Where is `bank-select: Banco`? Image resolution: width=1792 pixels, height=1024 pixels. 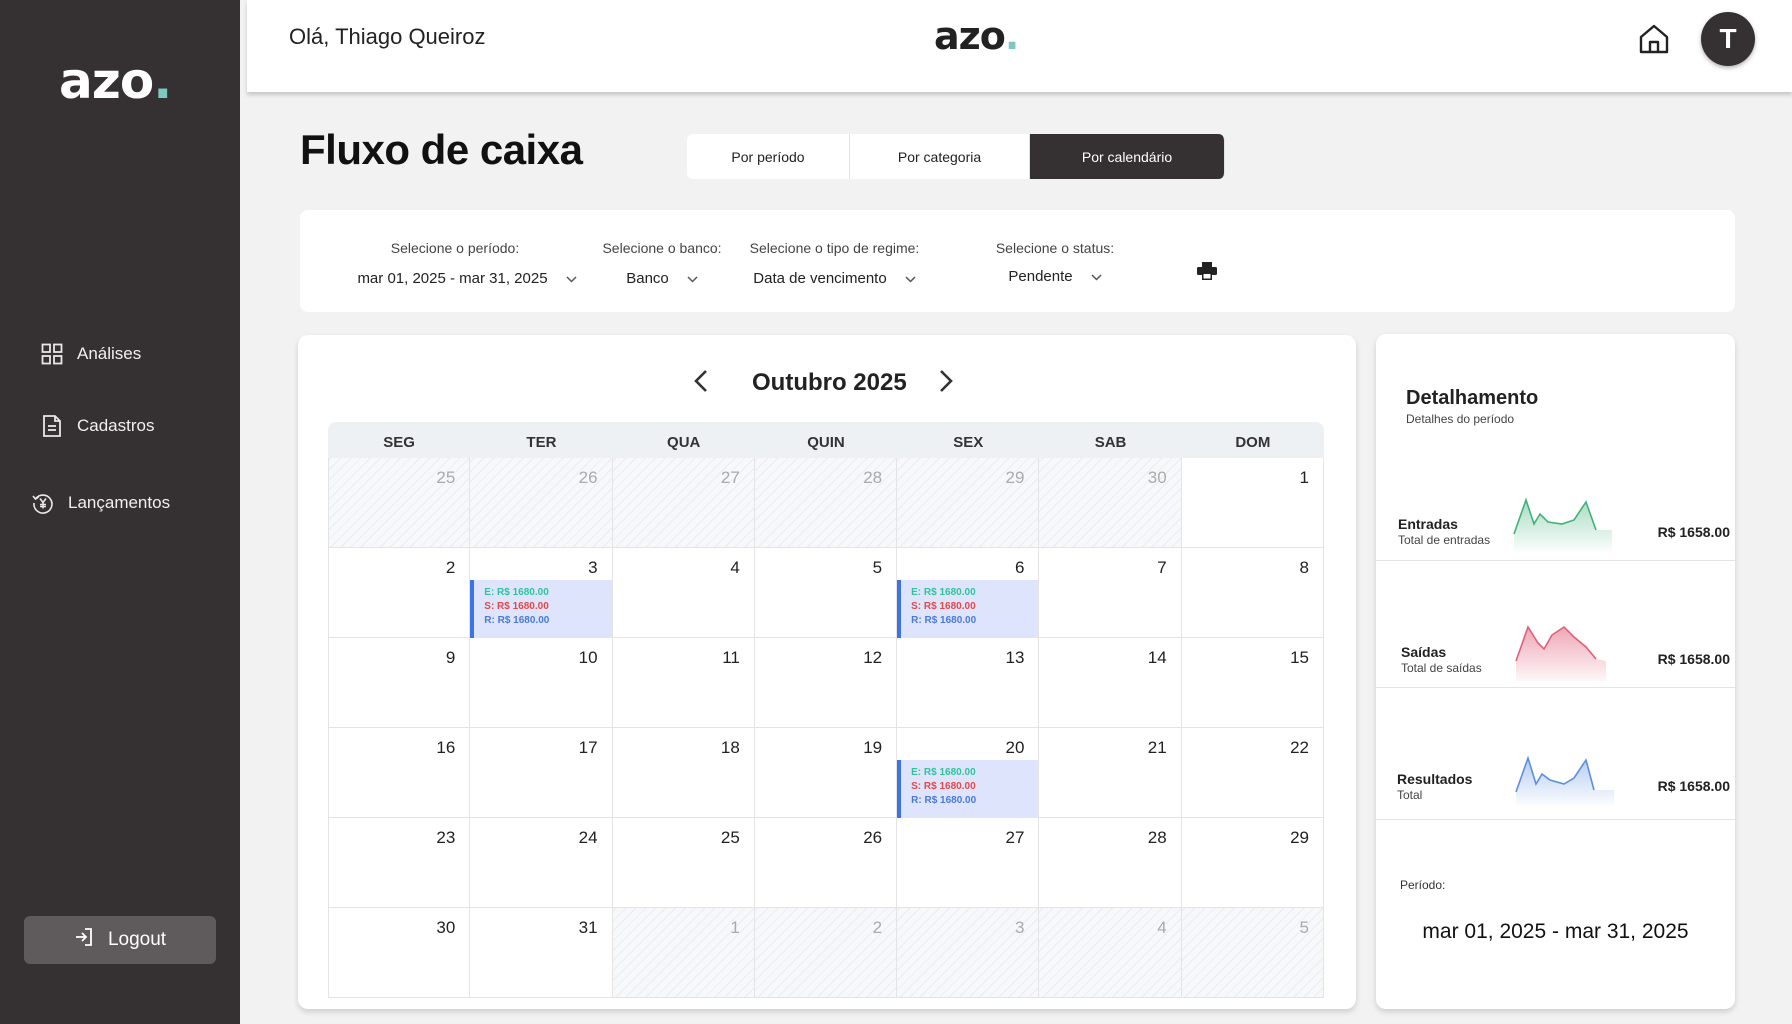 bank-select: Banco is located at coordinates (662, 278).